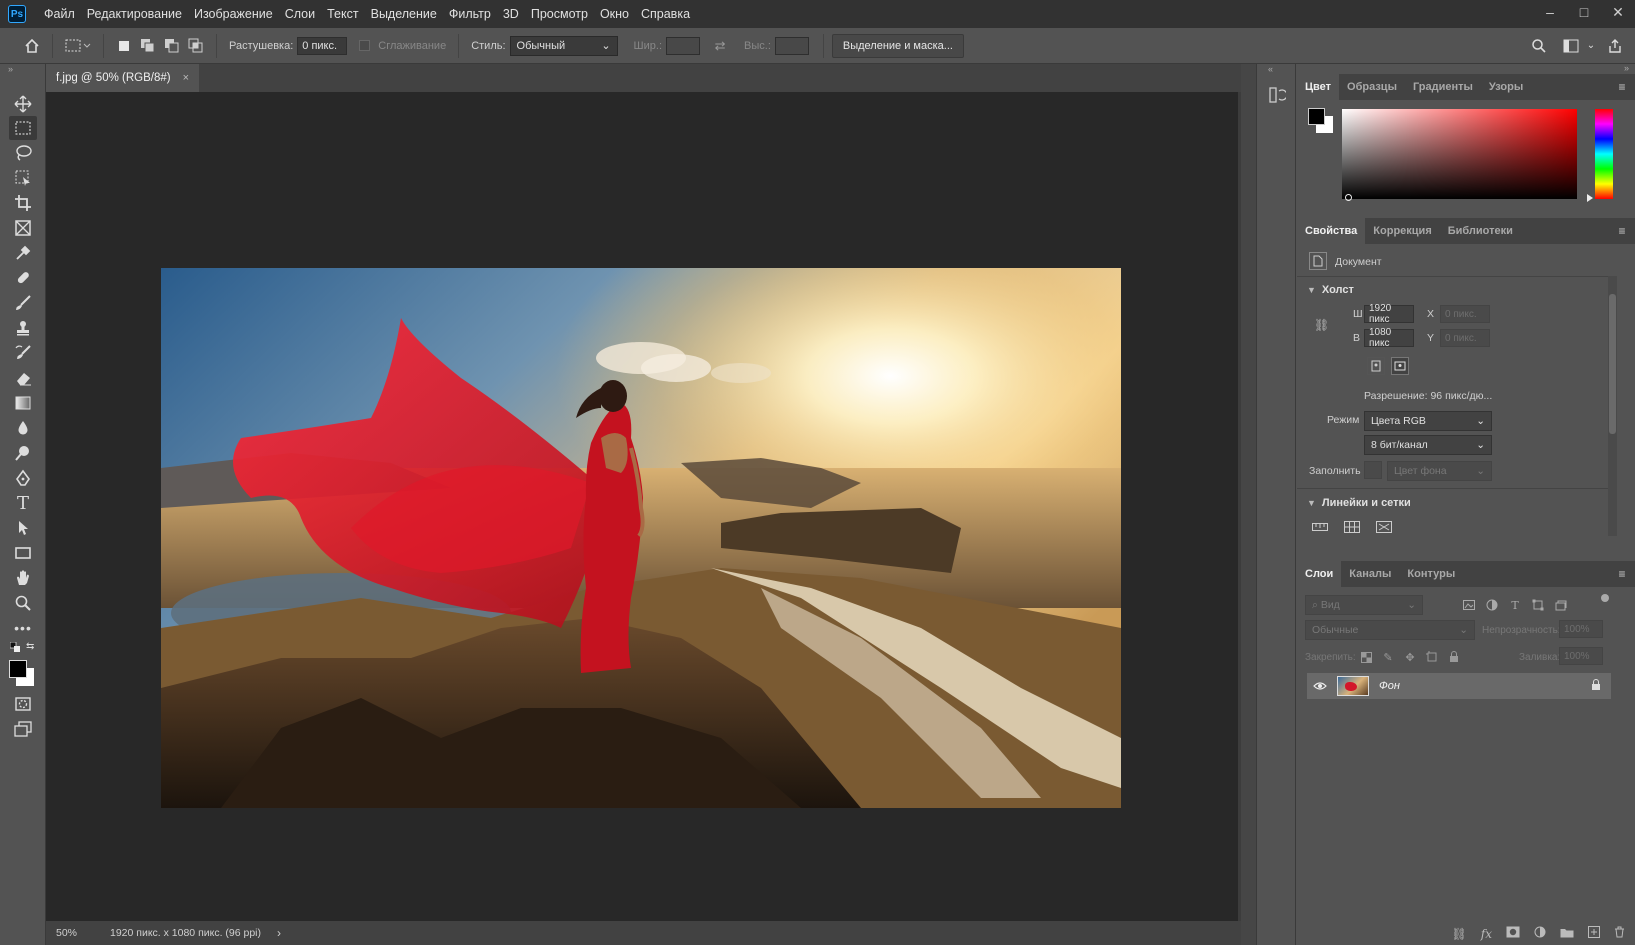 The image size is (1635, 945). What do you see at coordinates (1513, 933) in the screenshot?
I see `add-mask-icon` at bounding box center [1513, 933].